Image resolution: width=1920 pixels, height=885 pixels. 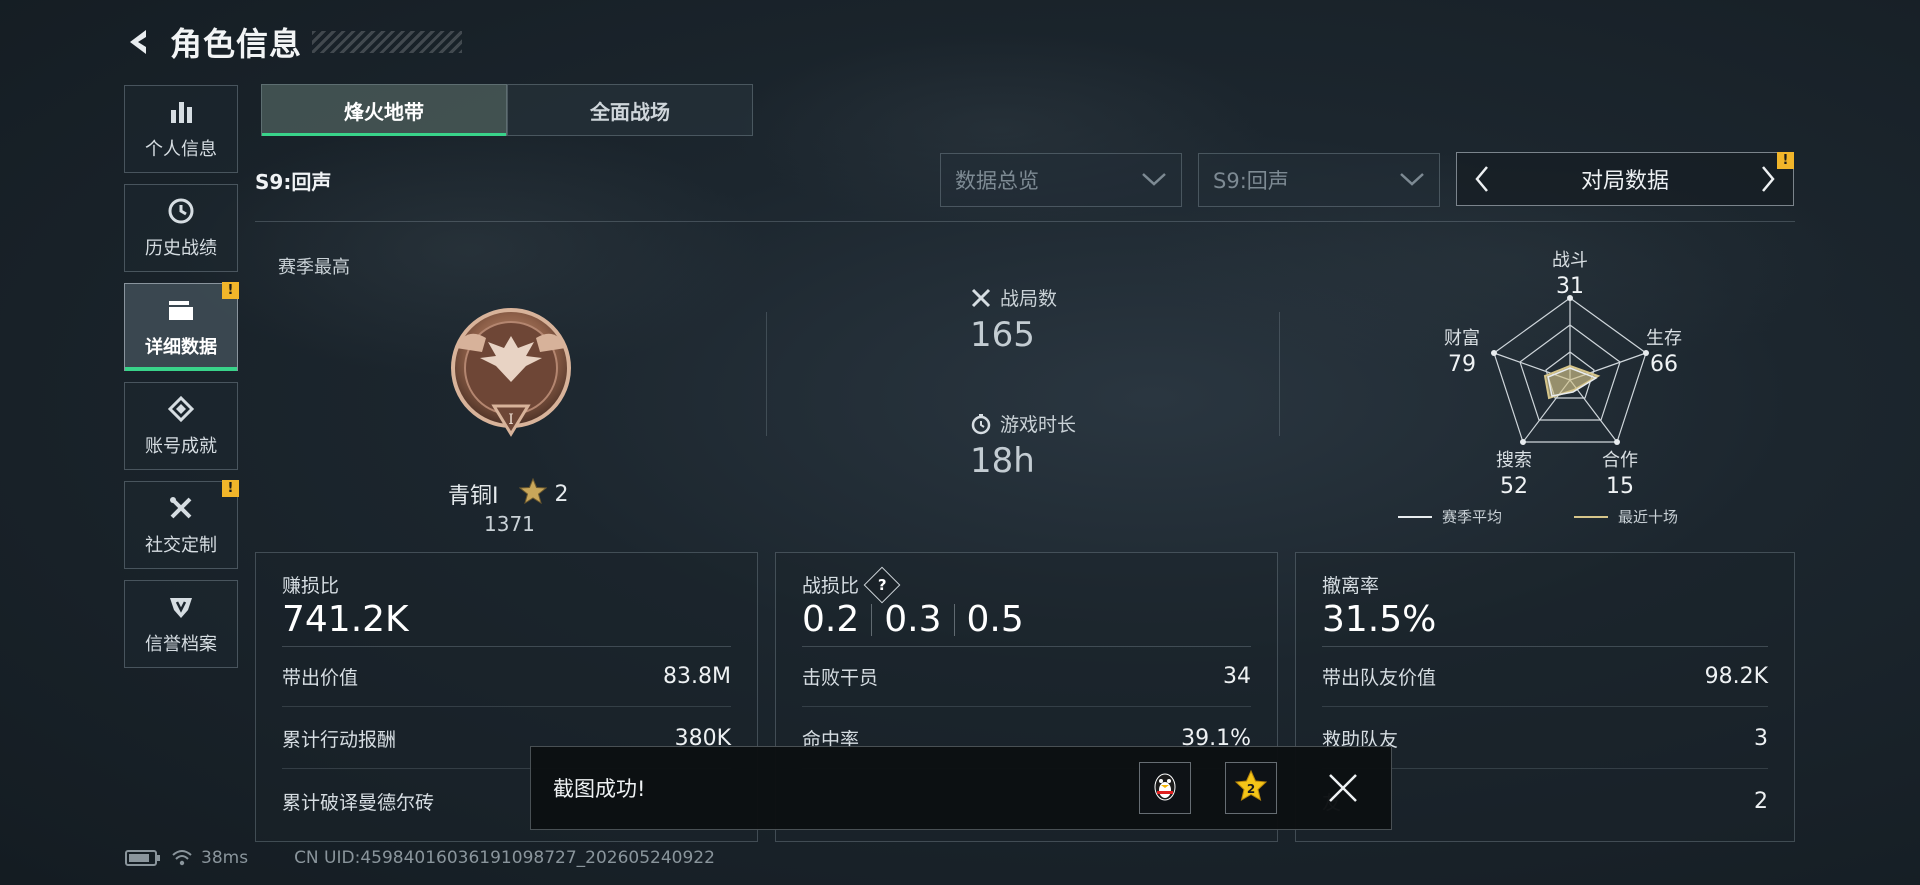 What do you see at coordinates (511, 371) in the screenshot?
I see `bronze-eagle-medal-icon: I` at bounding box center [511, 371].